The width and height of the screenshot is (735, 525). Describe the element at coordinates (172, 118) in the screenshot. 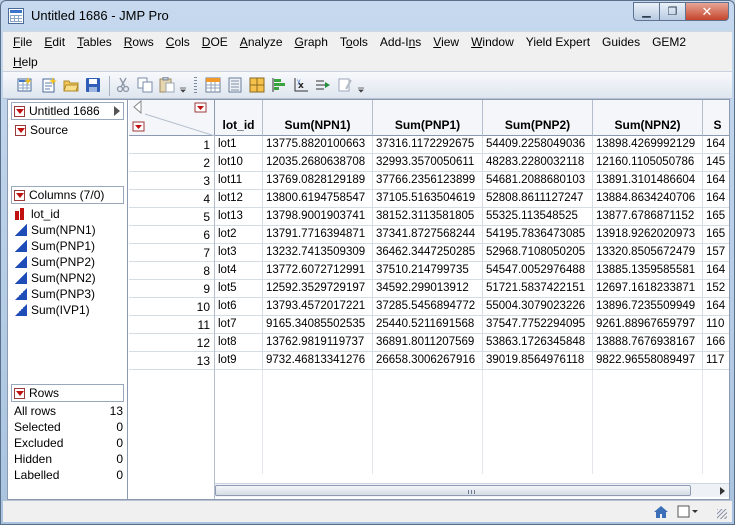

I see `corner-selector-icon` at that location.